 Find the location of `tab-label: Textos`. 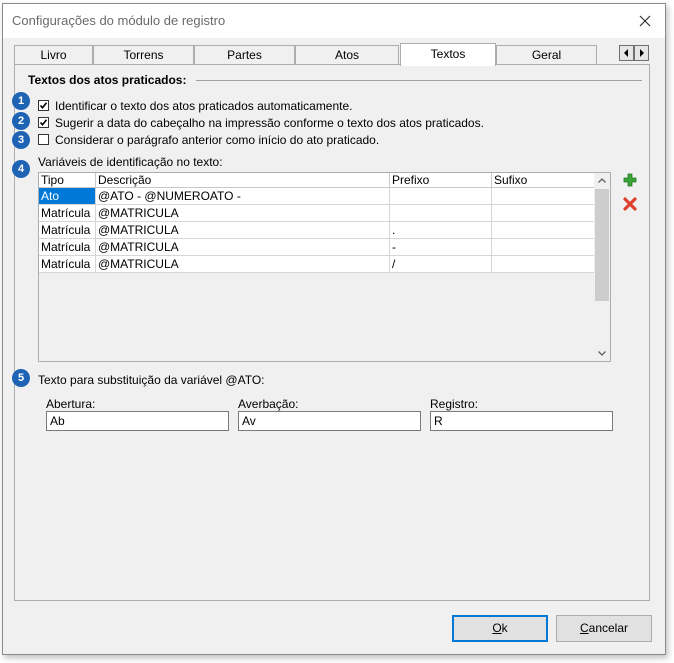

tab-label: Textos is located at coordinates (448, 54).